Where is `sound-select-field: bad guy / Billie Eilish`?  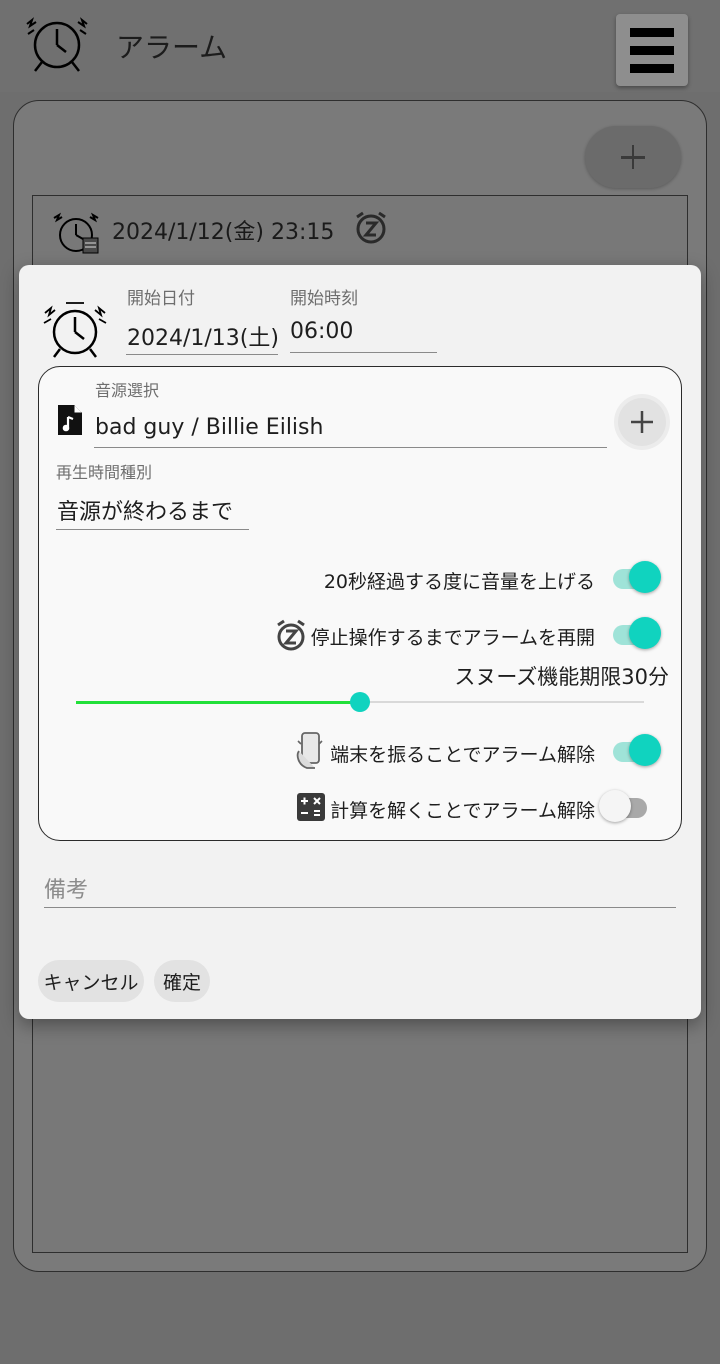 sound-select-field: bad guy / Billie Eilish is located at coordinates (350, 425).